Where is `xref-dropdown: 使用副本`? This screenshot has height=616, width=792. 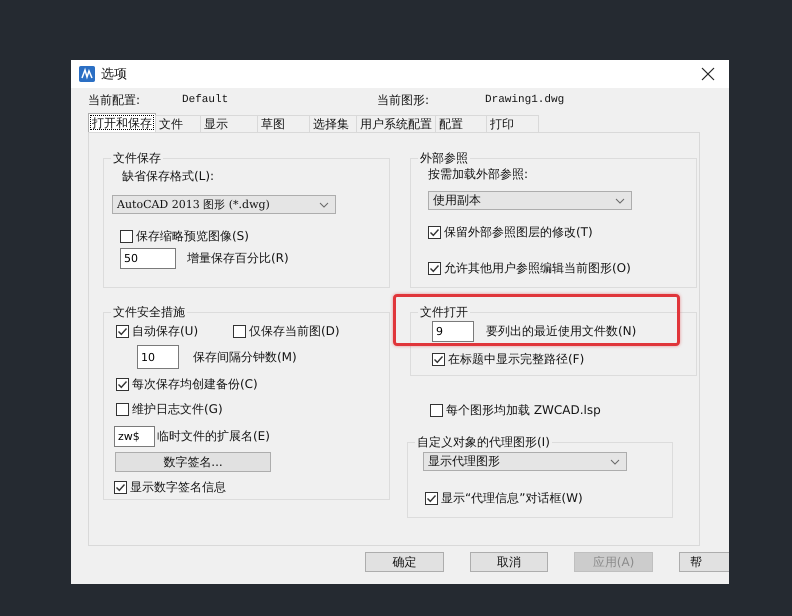 xref-dropdown: 使用副本 is located at coordinates (530, 200).